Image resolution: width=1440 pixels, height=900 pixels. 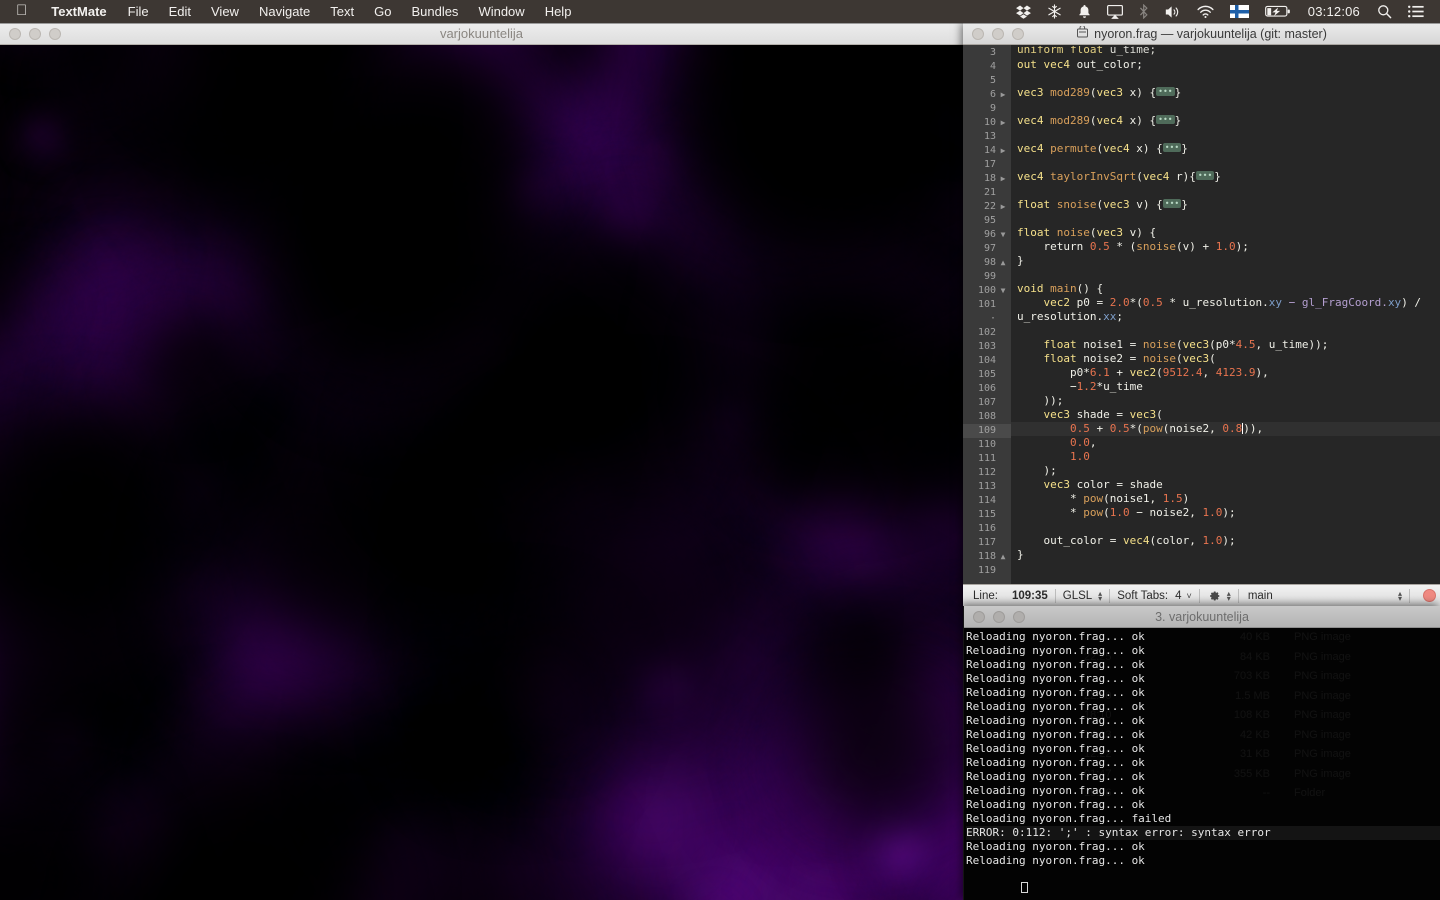 What do you see at coordinates (1228, 177) in the screenshot?
I see `code-line: vec4 taylorInvSqrt(vec4 r){•••}` at bounding box center [1228, 177].